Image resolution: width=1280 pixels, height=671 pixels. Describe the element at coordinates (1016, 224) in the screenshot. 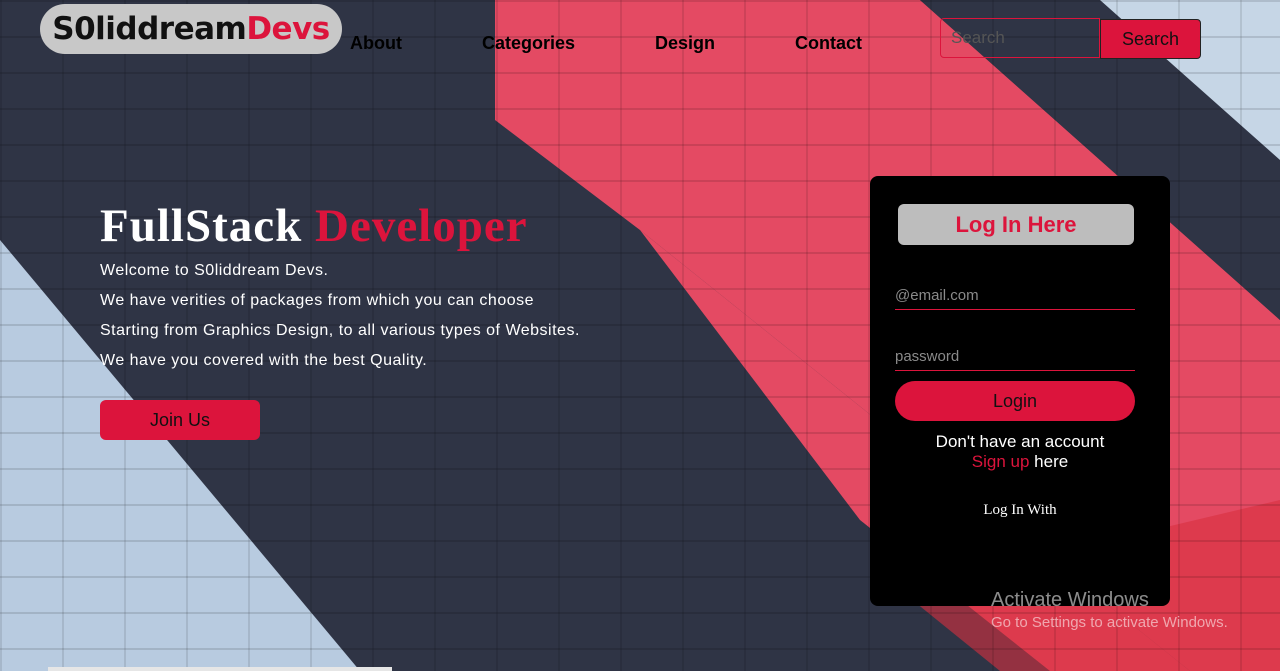

I see `login-heading: Log In Here` at that location.